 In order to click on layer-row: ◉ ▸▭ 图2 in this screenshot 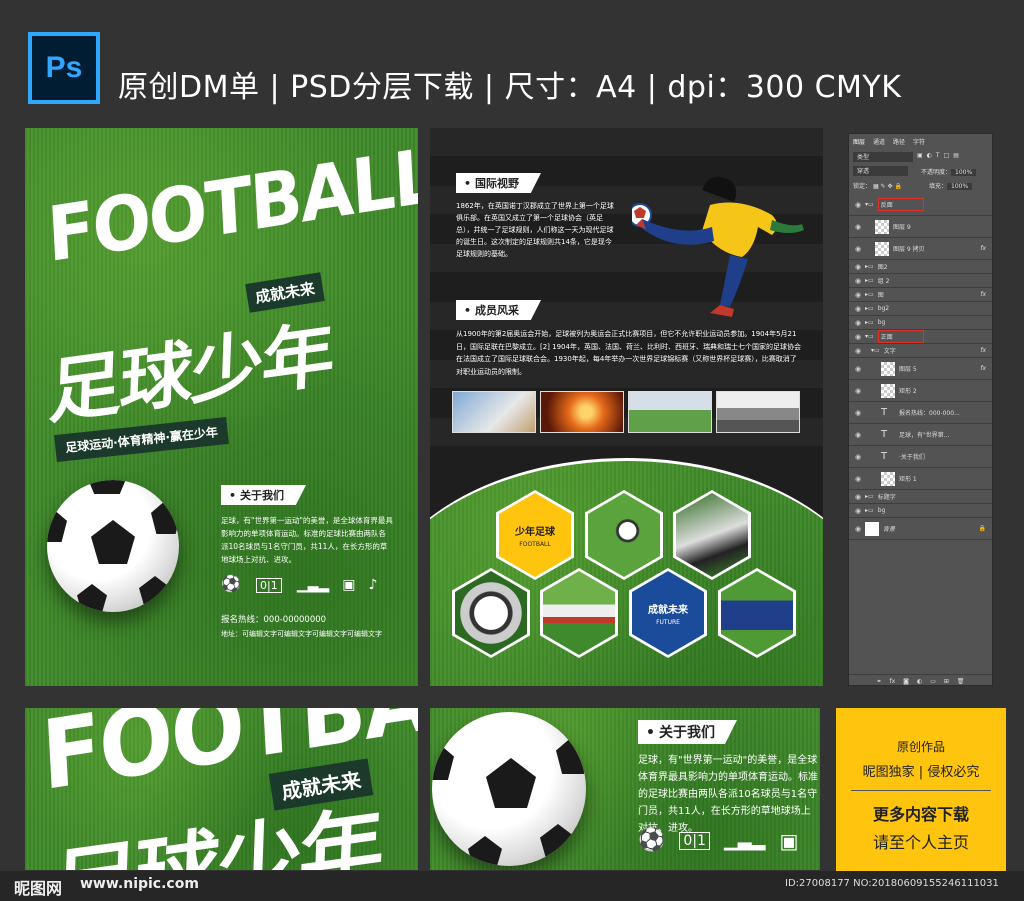, I will do `click(920, 267)`.